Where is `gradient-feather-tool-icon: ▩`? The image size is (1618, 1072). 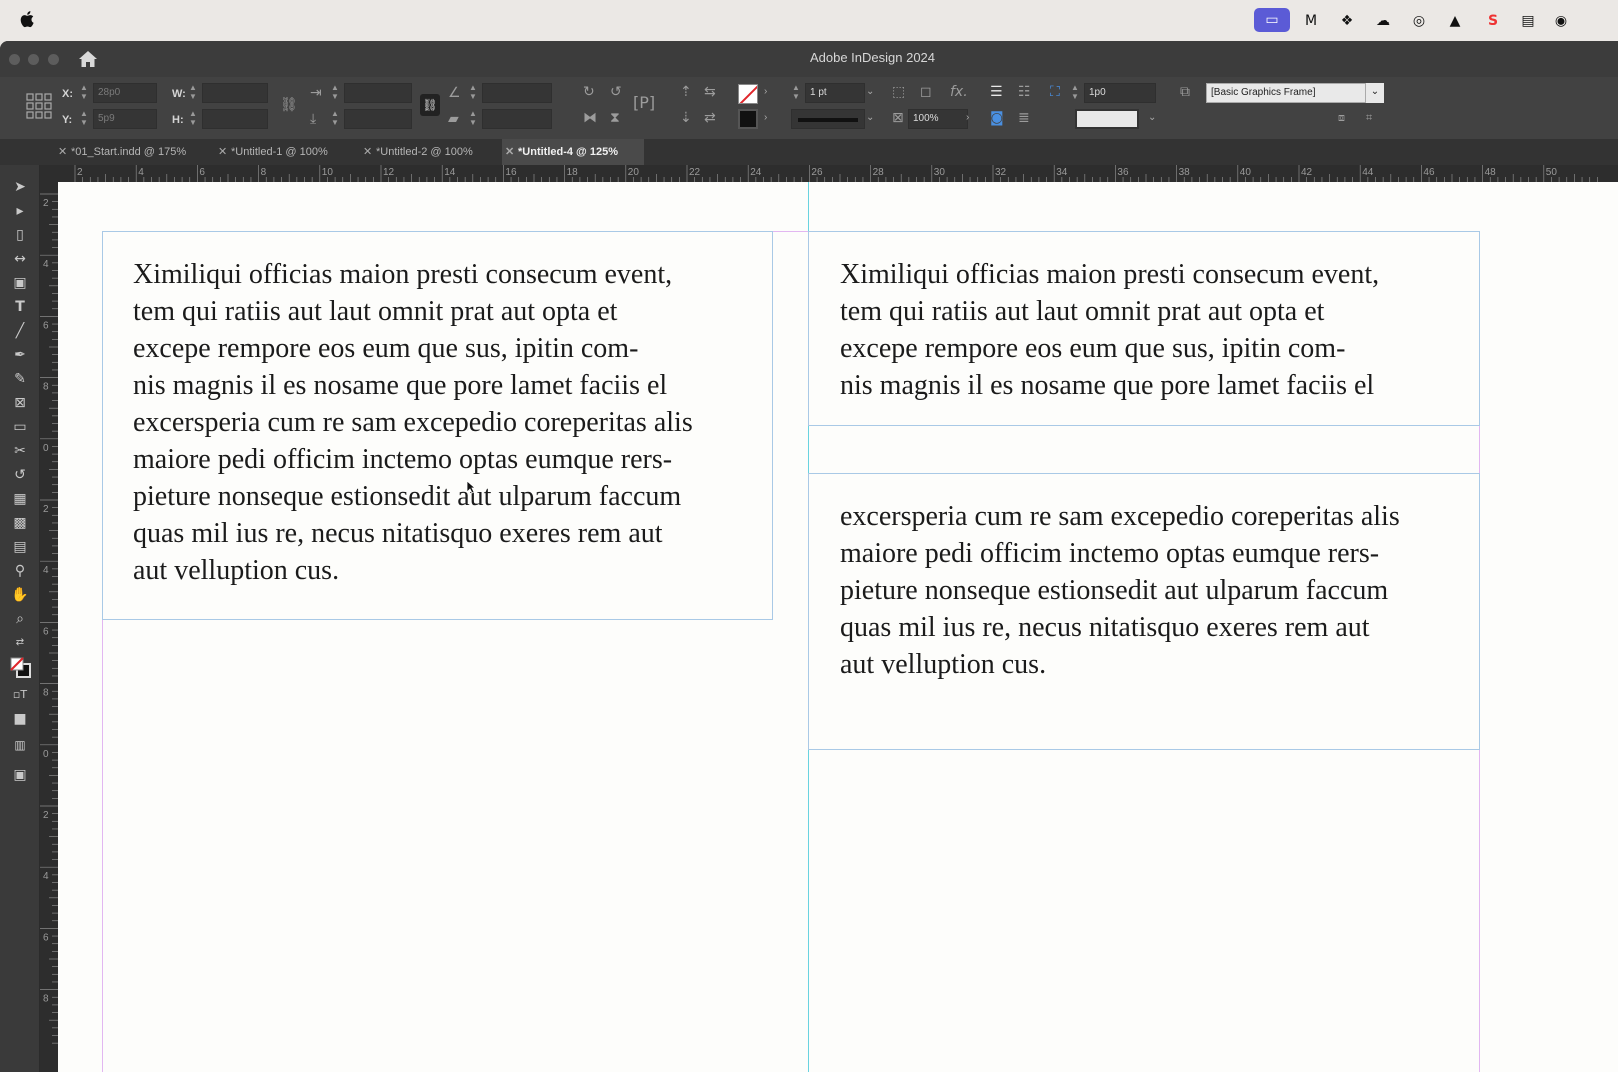
gradient-feather-tool-icon: ▩ is located at coordinates (20, 523).